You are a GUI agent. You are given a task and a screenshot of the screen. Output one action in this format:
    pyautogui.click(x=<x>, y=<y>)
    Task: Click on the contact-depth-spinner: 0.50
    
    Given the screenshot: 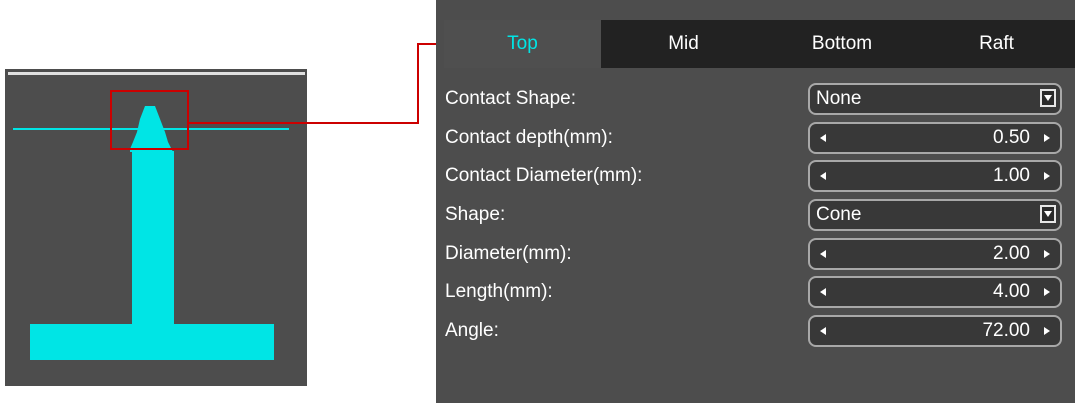 What is the action you would take?
    pyautogui.click(x=935, y=137)
    